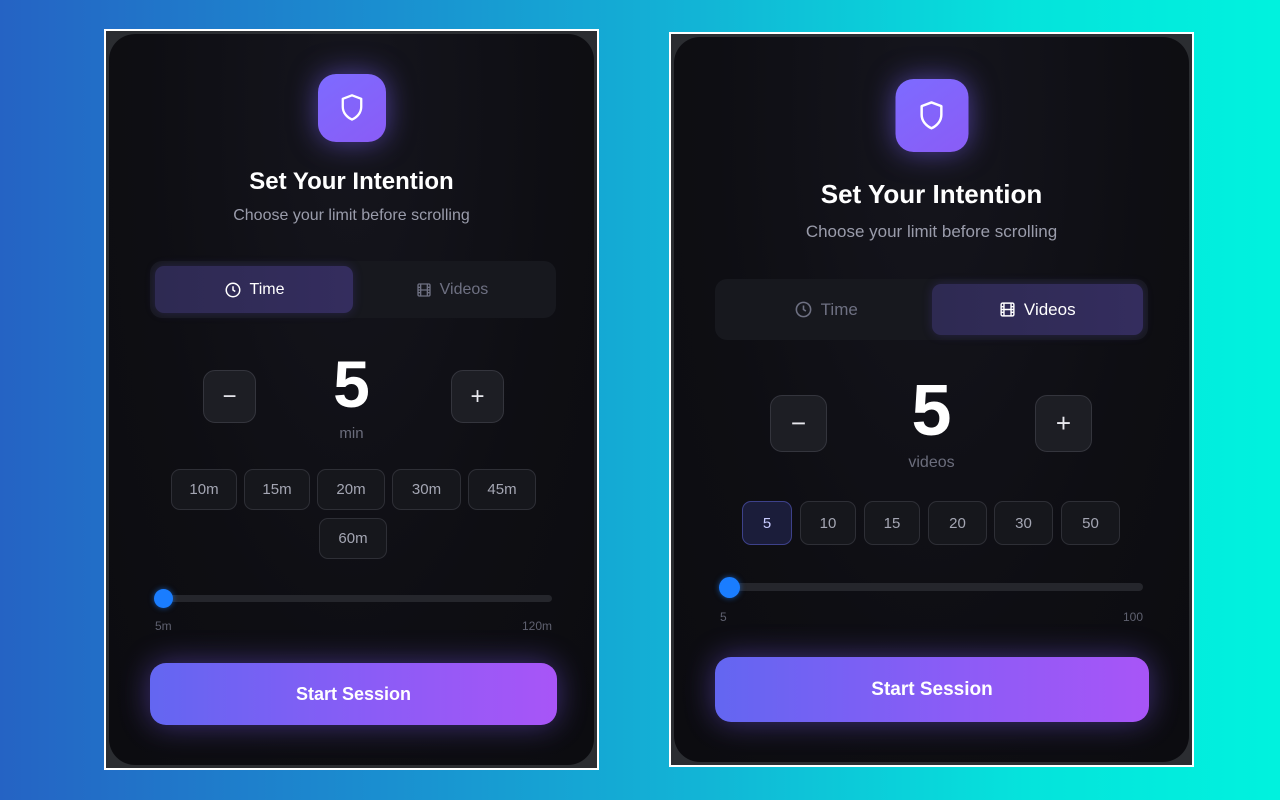 The height and width of the screenshot is (800, 1280). What do you see at coordinates (1023, 523) in the screenshot?
I see `preset-30: 30` at bounding box center [1023, 523].